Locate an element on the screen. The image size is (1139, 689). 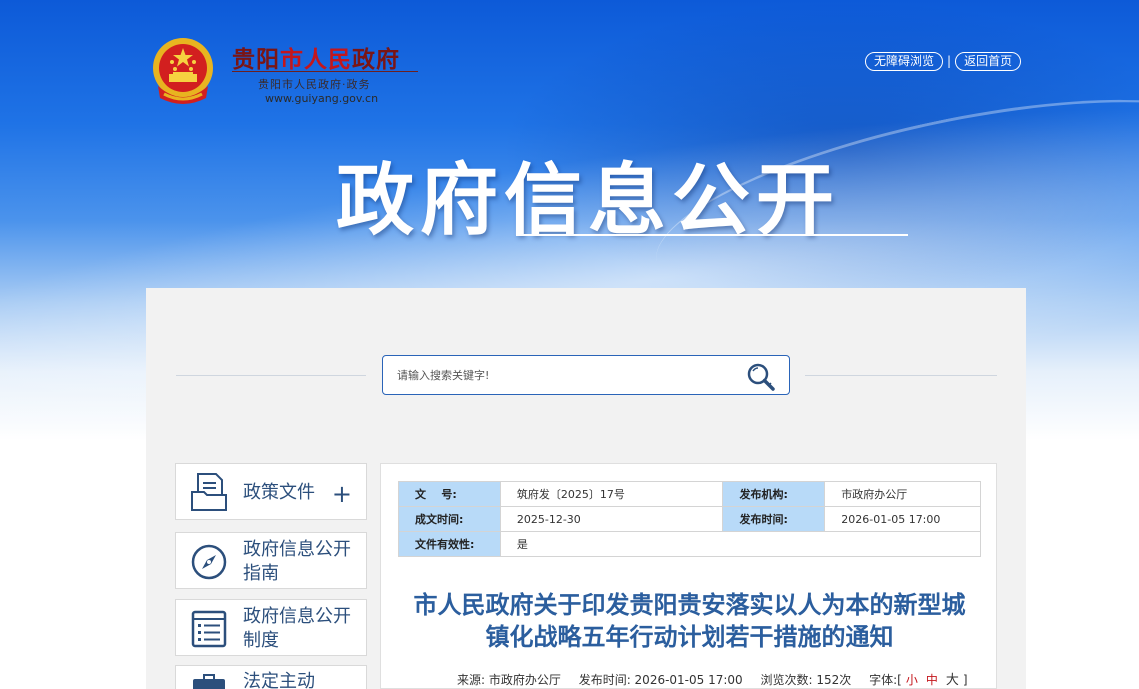
search-button is located at coordinates (761, 376).